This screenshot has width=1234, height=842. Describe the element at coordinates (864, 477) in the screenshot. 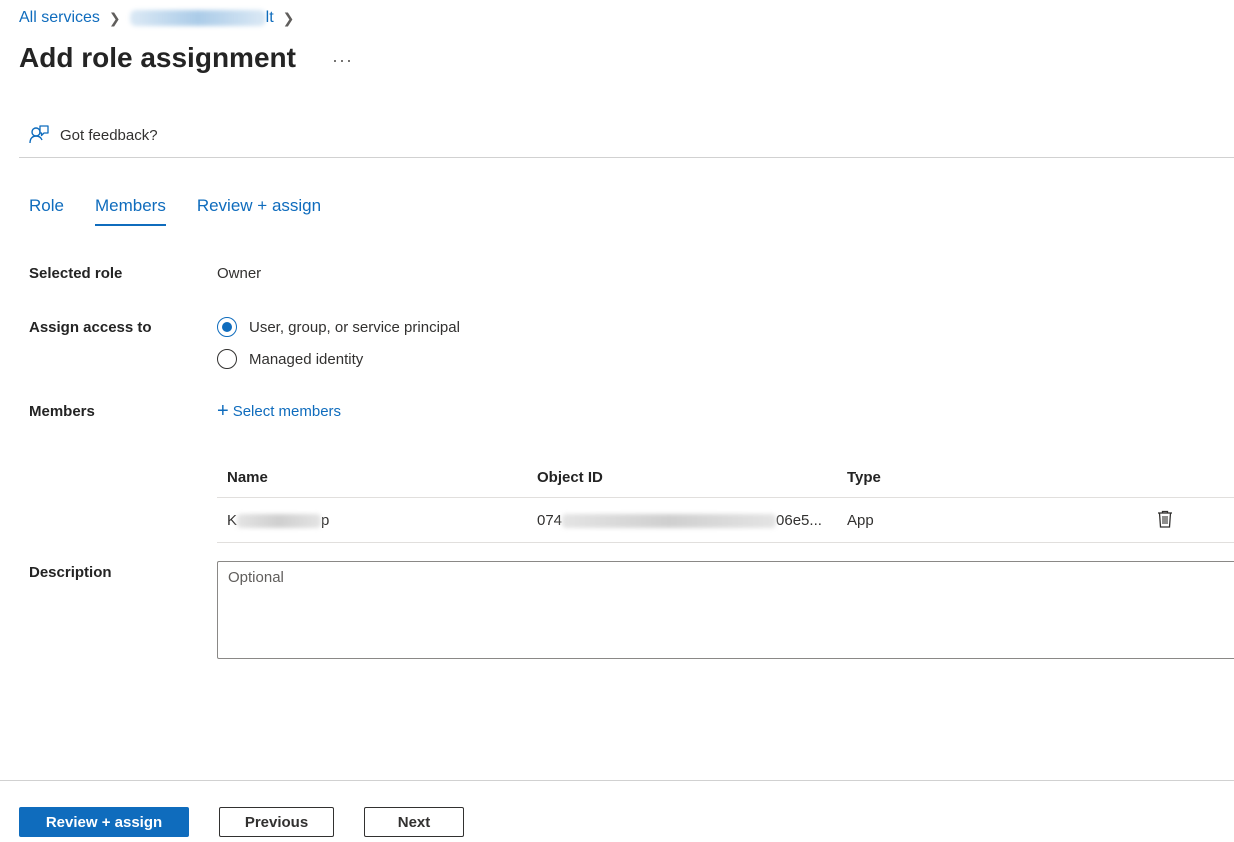

I see `column-header-type: Type` at that location.